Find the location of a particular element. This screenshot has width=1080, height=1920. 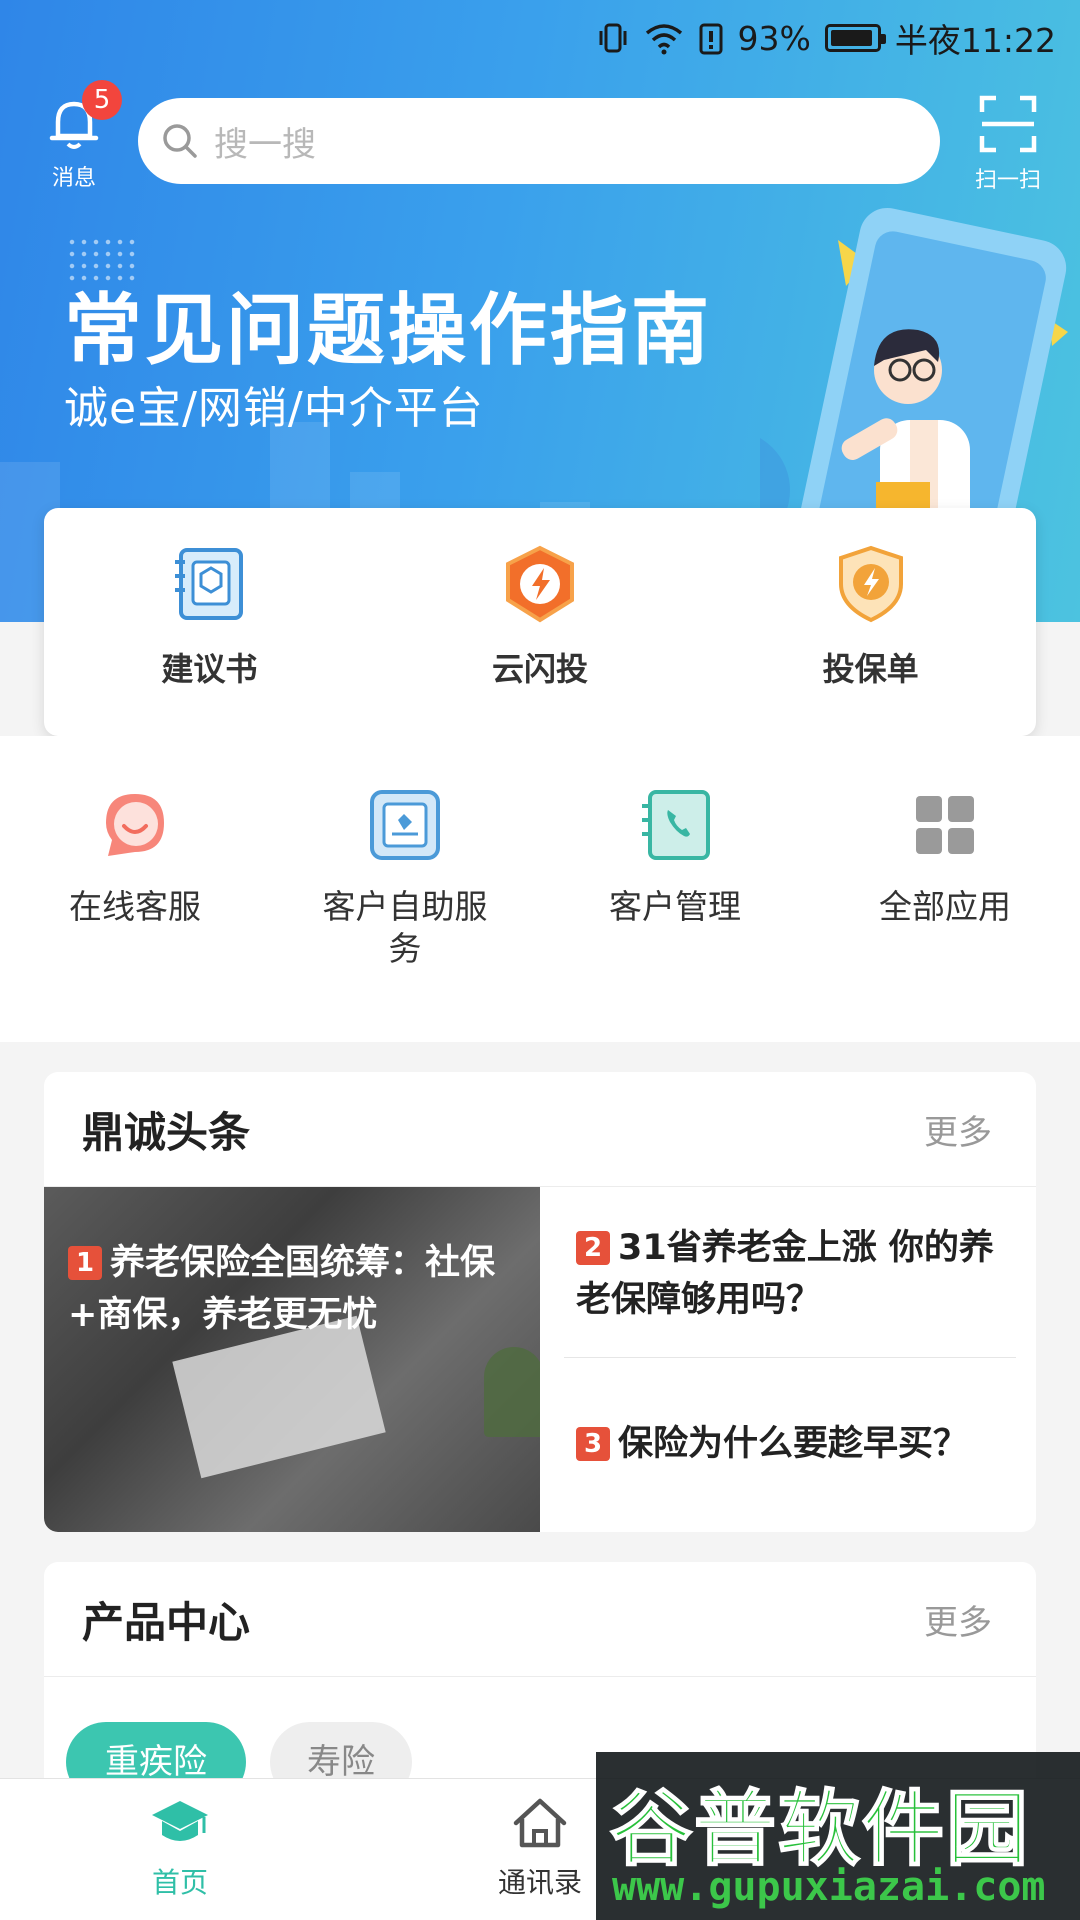

online-service-label: 在线客服 is located at coordinates (135, 906).